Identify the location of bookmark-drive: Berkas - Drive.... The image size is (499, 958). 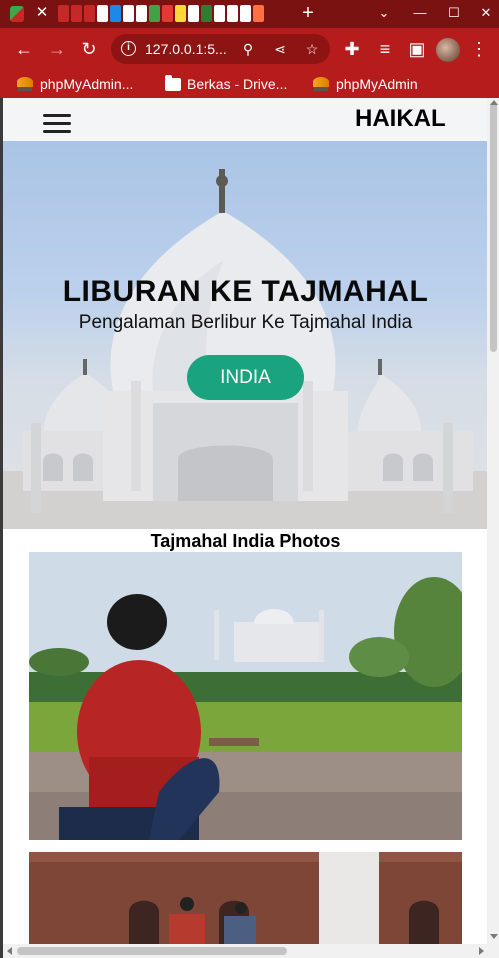
(226, 84).